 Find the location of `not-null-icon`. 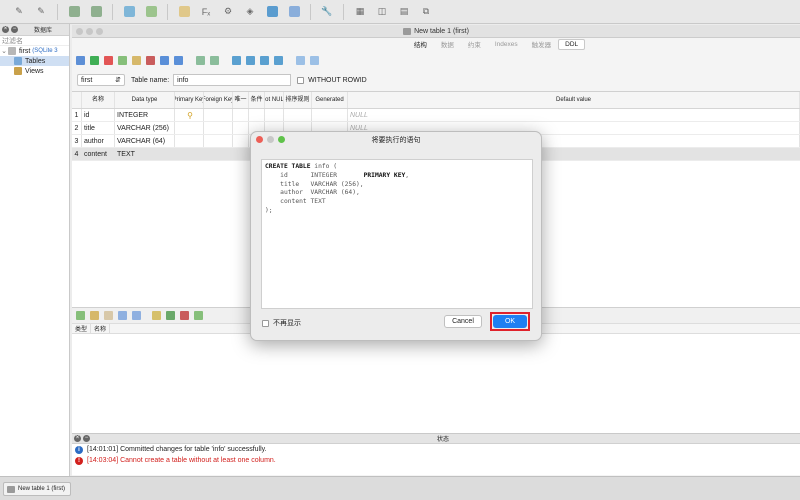

not-null-icon is located at coordinates (278, 60).